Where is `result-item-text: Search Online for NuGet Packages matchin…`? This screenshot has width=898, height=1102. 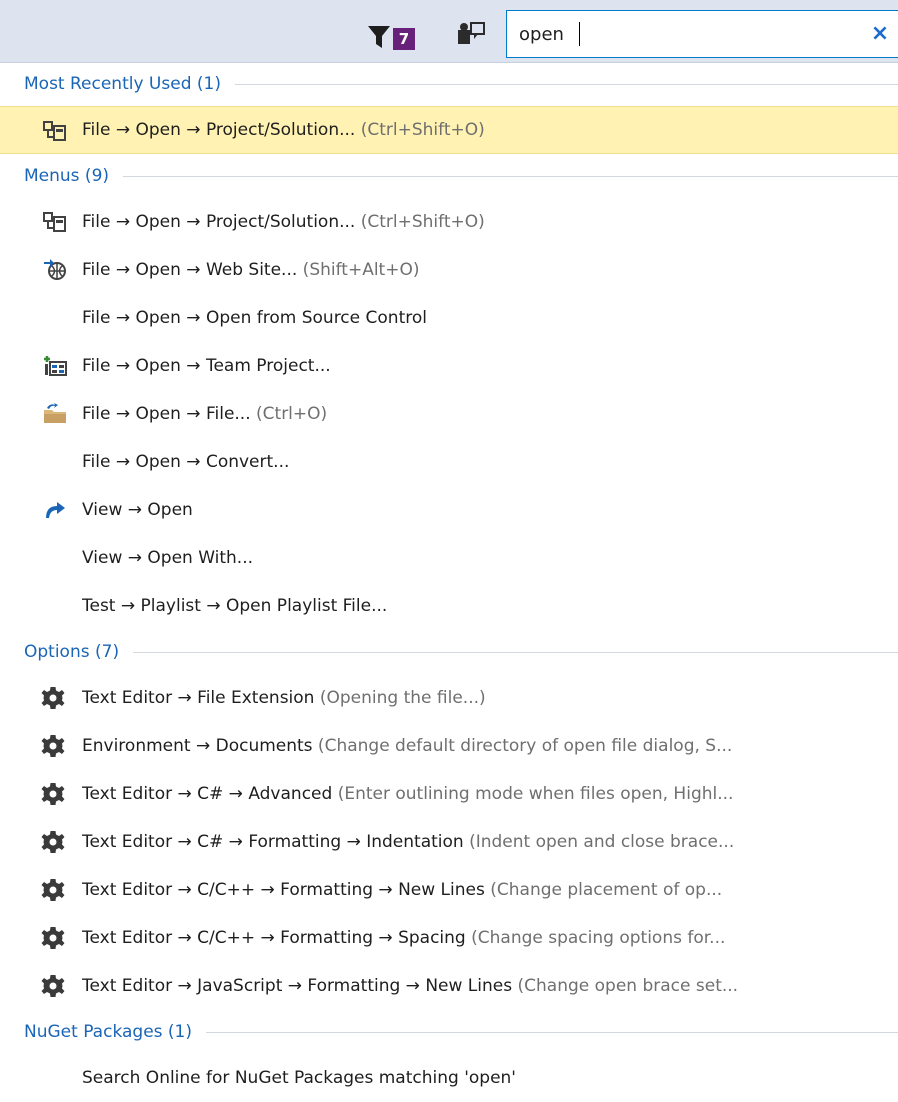
result-item-text: Search Online for NuGet Packages matchin… is located at coordinates (299, 1078).